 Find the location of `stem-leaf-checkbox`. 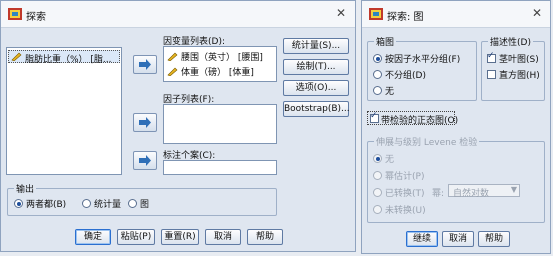

stem-leaf-checkbox is located at coordinates (491, 57).